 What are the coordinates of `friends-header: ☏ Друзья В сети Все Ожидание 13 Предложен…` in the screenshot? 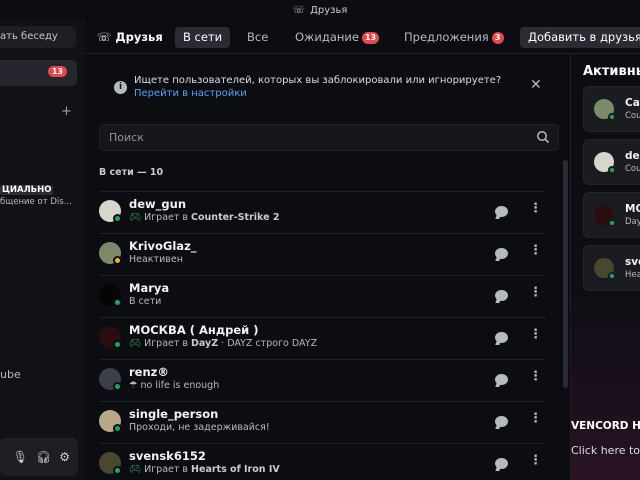 It's located at (362, 37).